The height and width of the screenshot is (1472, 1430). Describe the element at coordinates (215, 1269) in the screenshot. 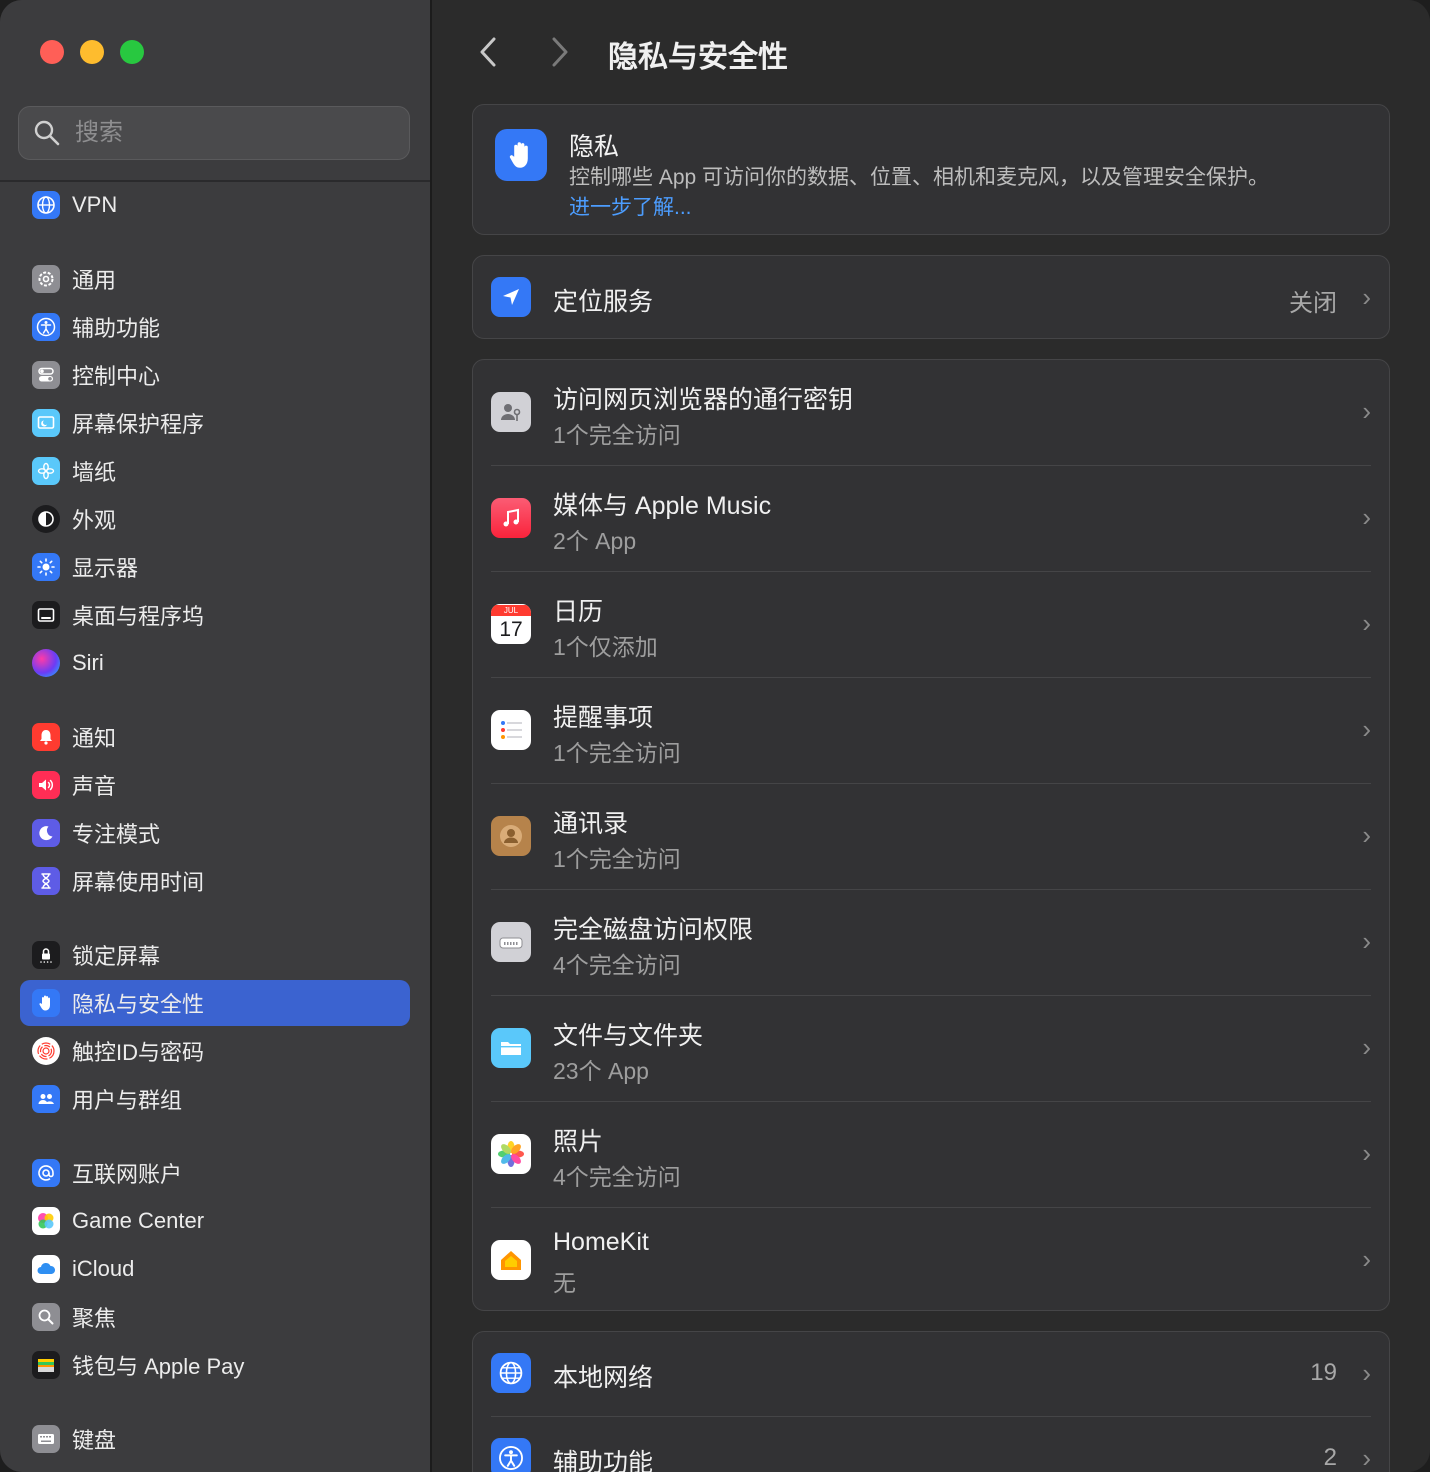

I see `sidebar-item-icloud: iCloud` at that location.